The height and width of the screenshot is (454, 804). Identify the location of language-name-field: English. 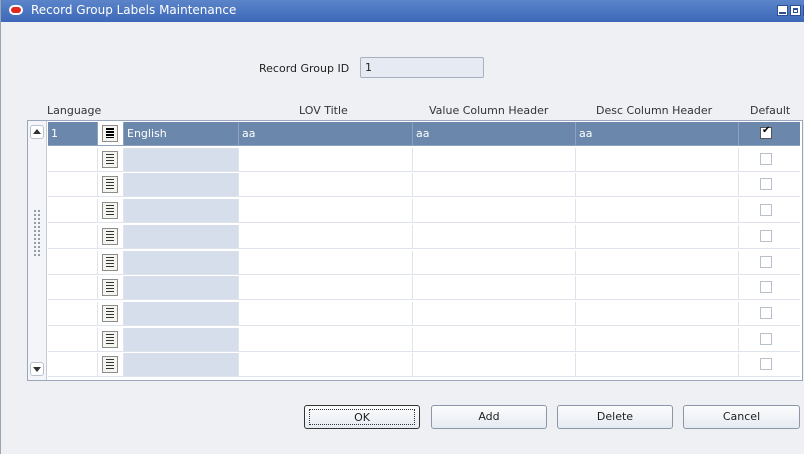
(181, 134).